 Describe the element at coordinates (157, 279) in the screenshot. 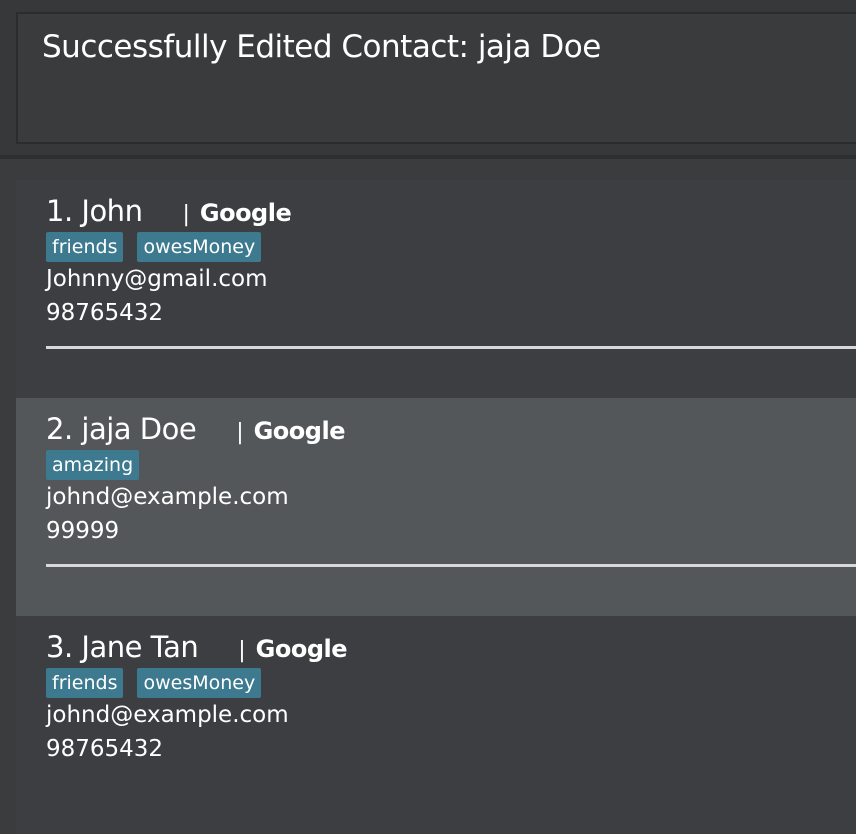

I see `contact-email: Johnny@gmail.com` at that location.